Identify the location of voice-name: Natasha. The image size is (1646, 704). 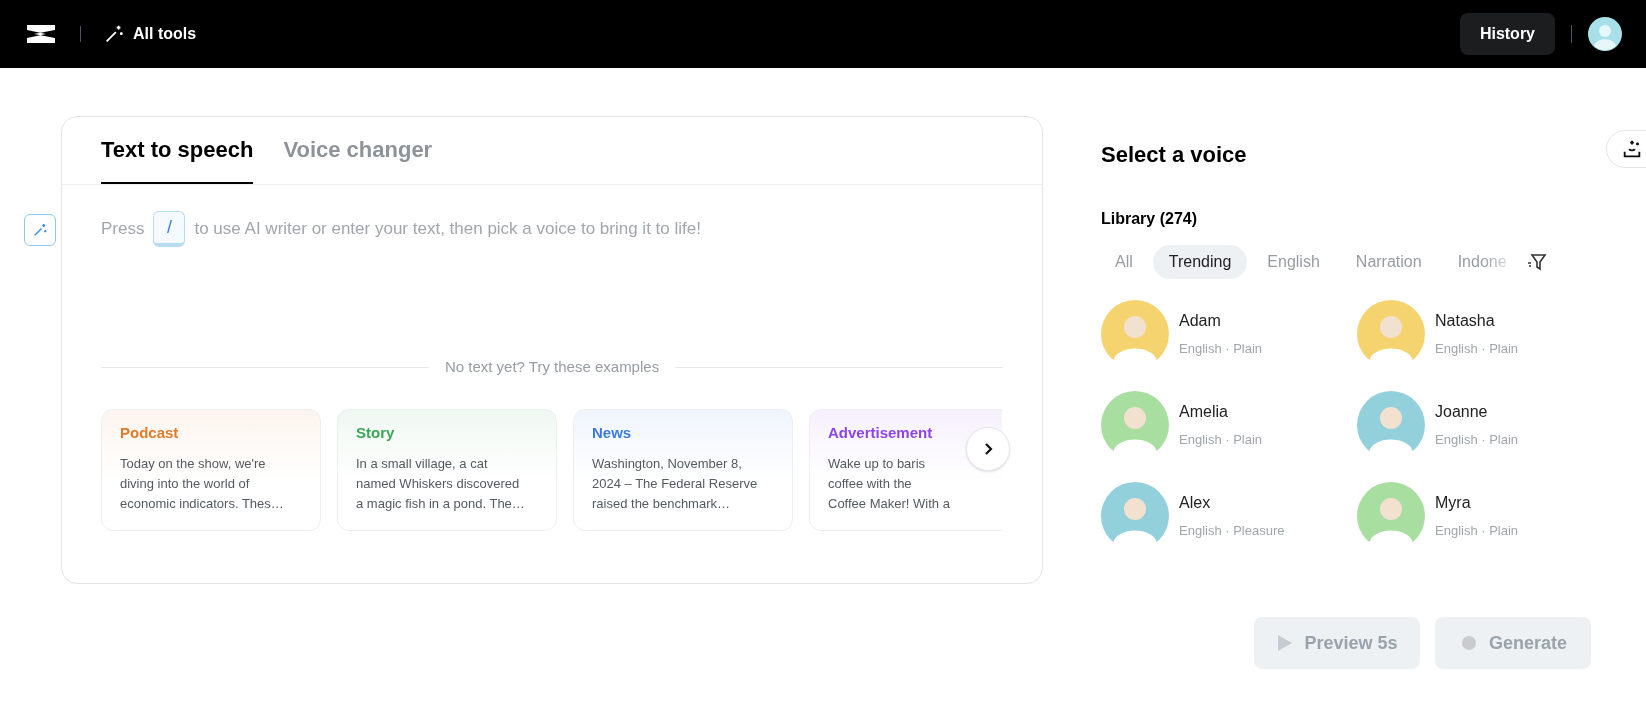
(1465, 321).